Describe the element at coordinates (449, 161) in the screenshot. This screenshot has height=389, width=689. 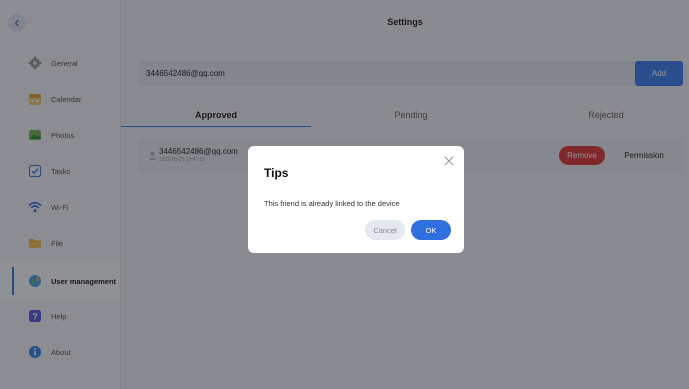
I see `close-icon` at that location.